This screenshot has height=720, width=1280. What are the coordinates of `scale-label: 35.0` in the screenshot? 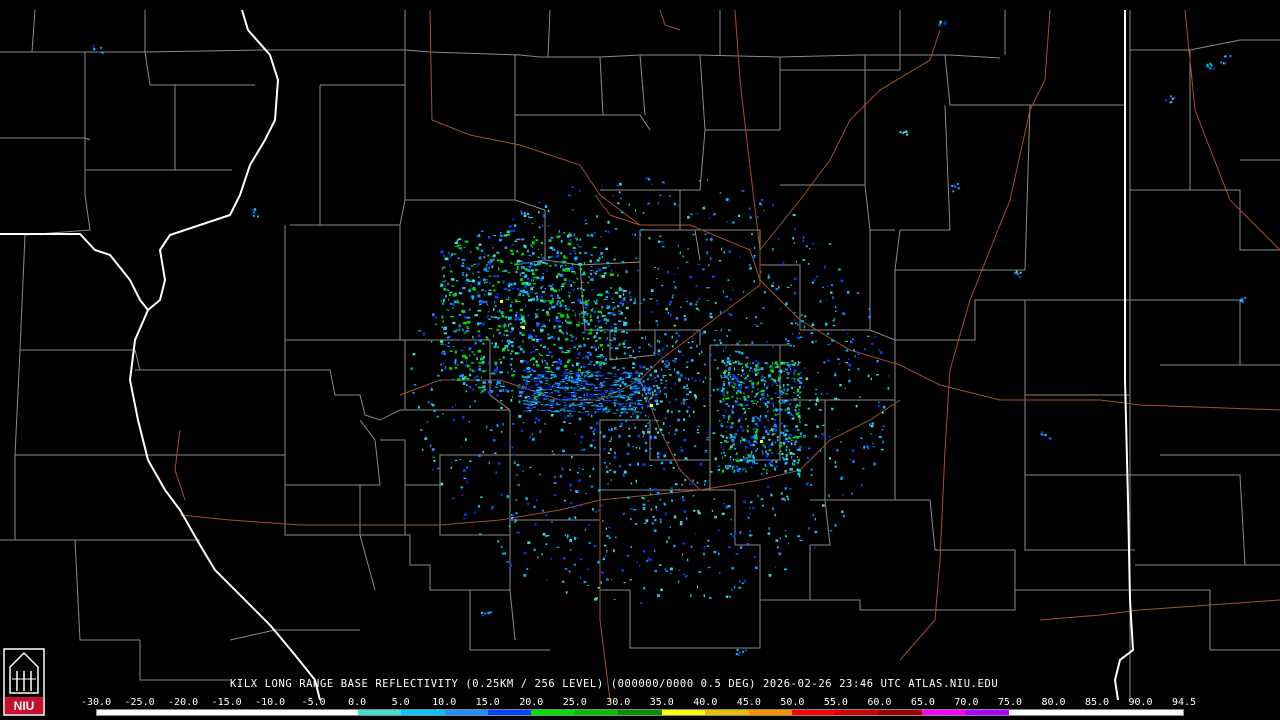 It's located at (661, 702).